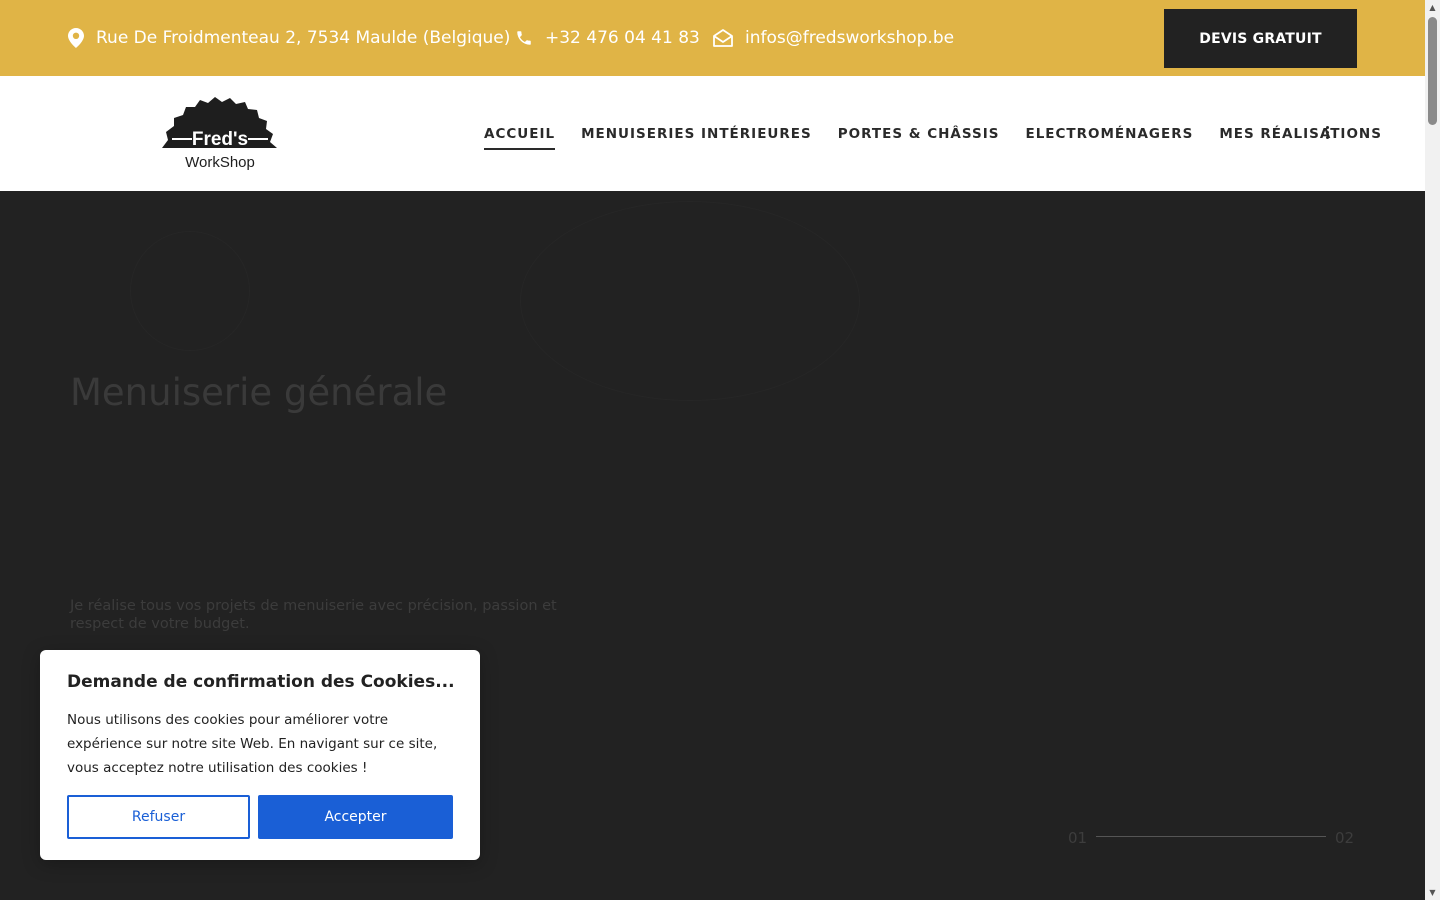 This screenshot has width=1440, height=900. I want to click on accept-cookies-button: Accepter, so click(355, 817).